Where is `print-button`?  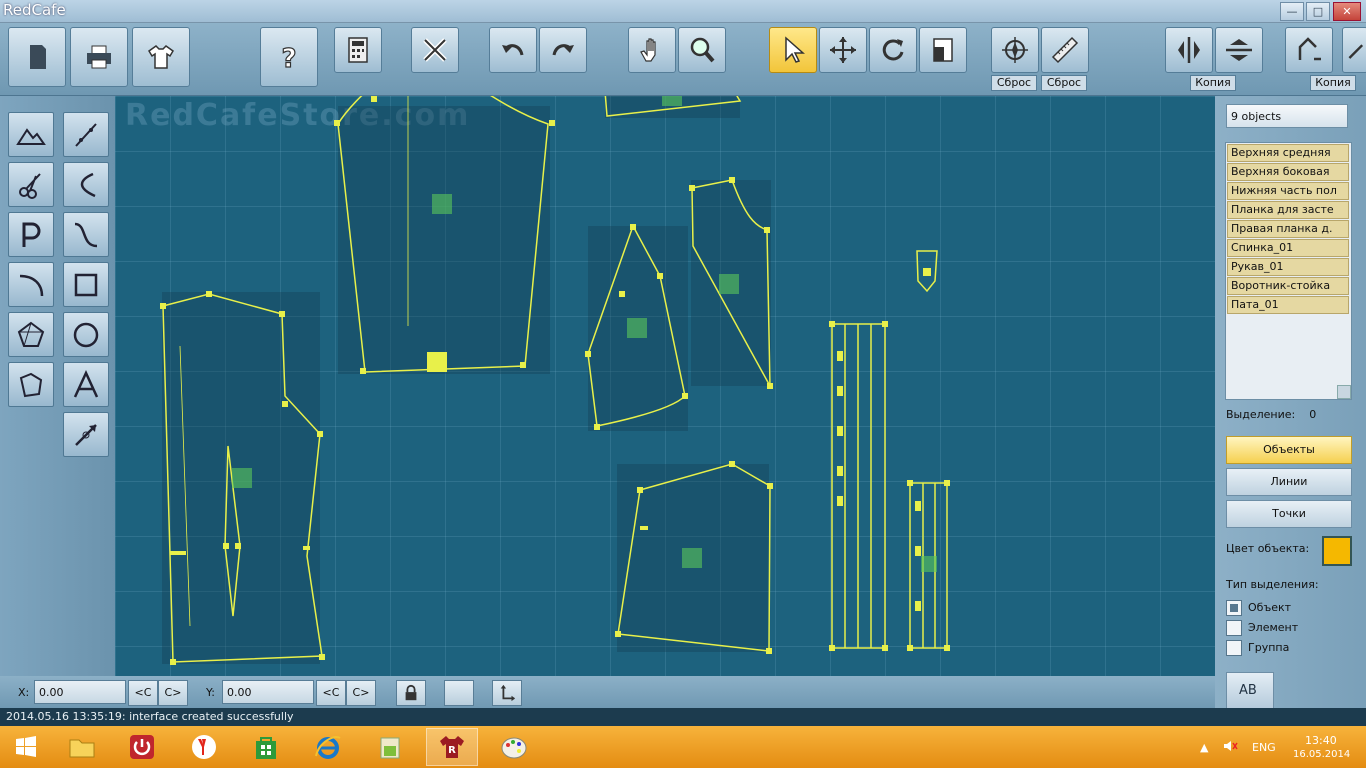
print-button is located at coordinates (99, 57).